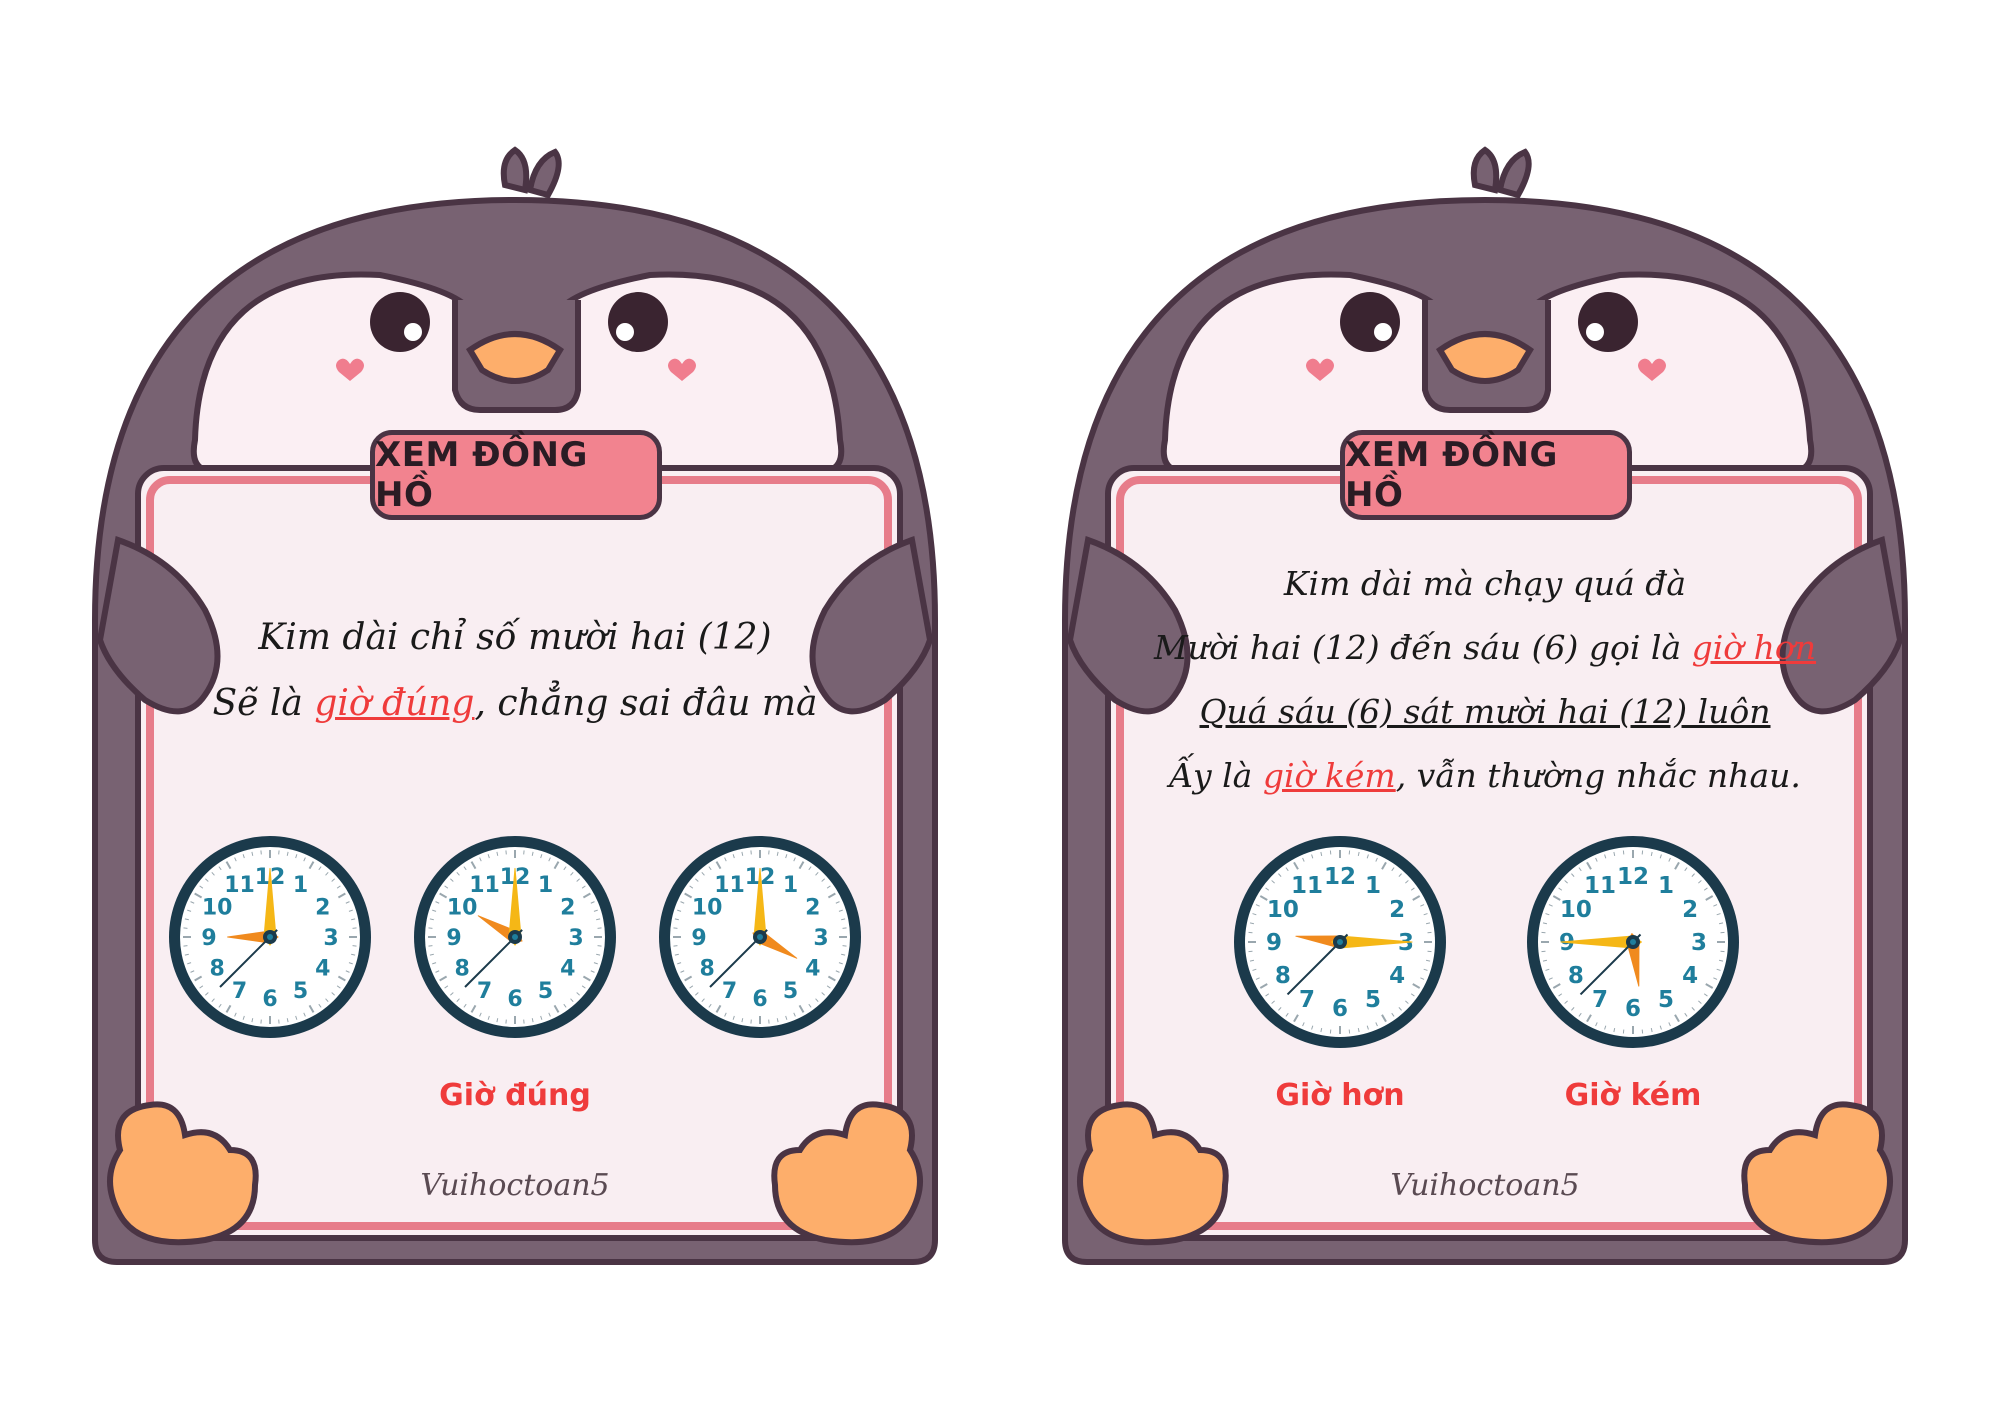 This screenshot has height=1414, width=2000. Describe the element at coordinates (515, 1095) in the screenshot. I see `label-gio-dung: Giờ đúng` at that location.